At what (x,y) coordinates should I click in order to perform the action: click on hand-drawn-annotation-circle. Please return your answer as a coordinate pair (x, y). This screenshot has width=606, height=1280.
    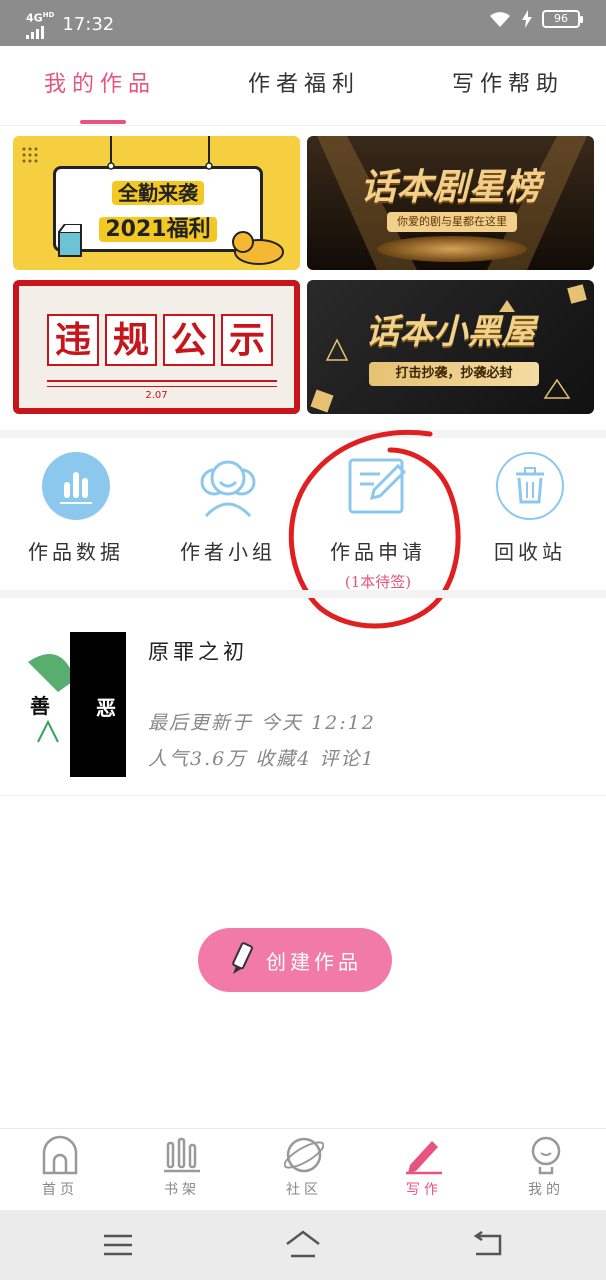
    Looking at the image, I should click on (374, 529).